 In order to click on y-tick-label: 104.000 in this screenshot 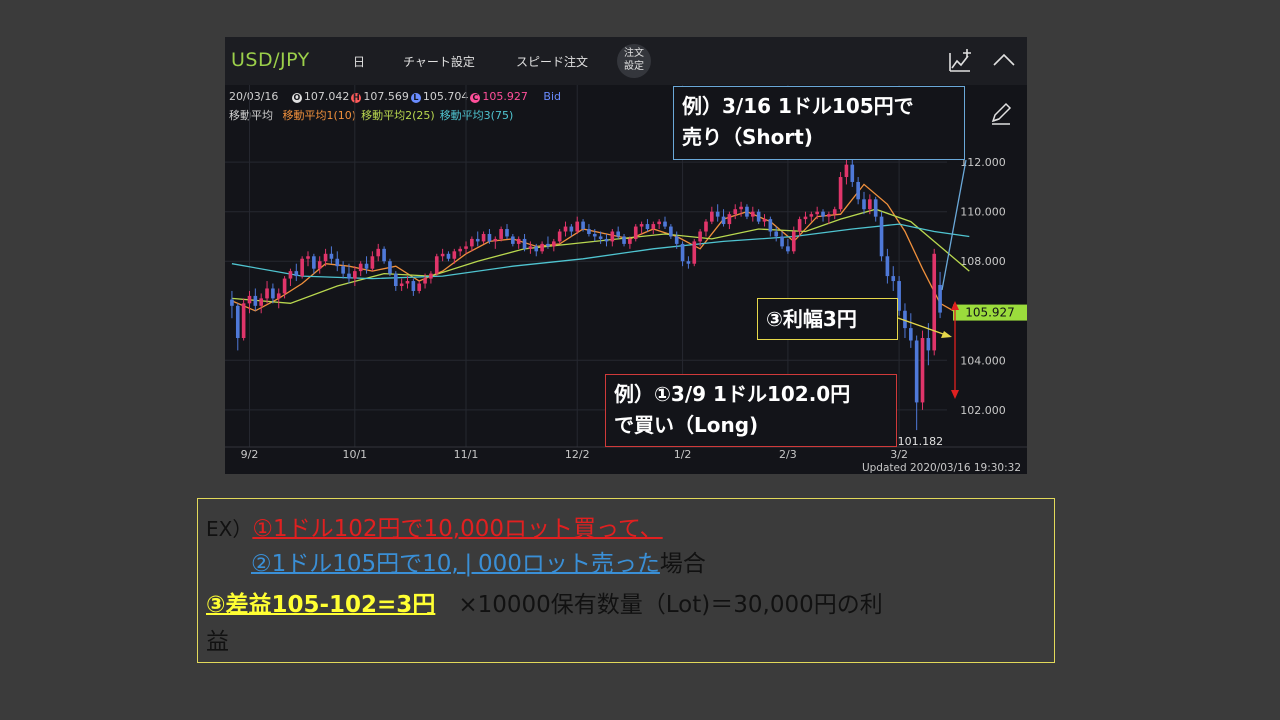, I will do `click(983, 360)`.